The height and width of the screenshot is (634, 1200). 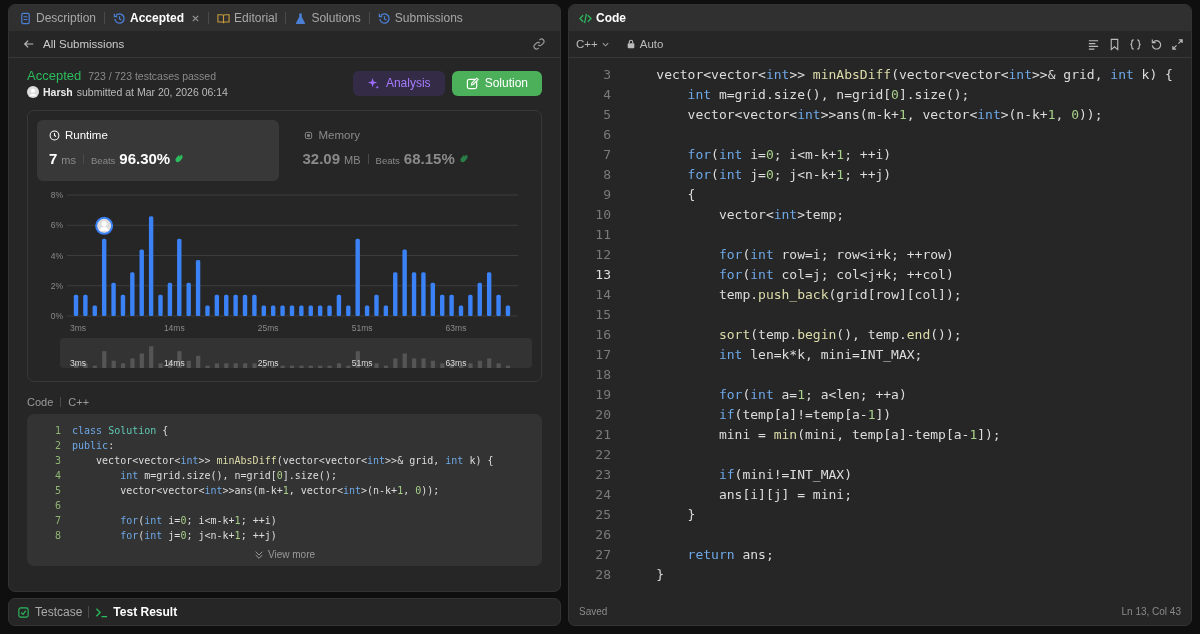 What do you see at coordinates (40, 402) in the screenshot?
I see `code-label: Code` at bounding box center [40, 402].